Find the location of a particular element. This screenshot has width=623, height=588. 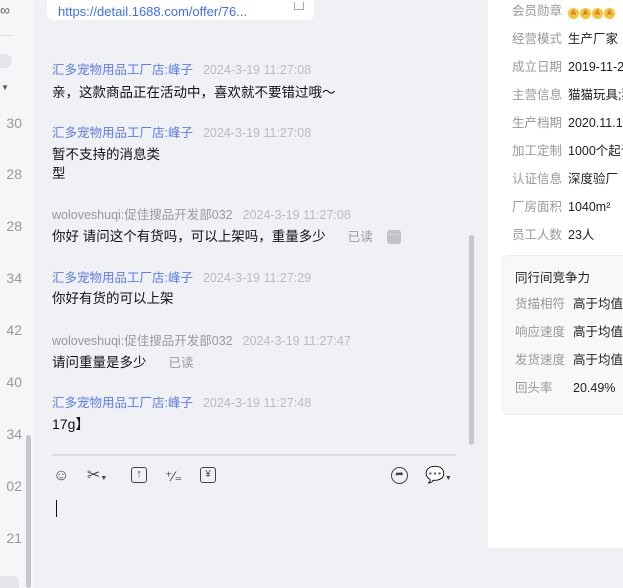

message-header: 汇多宠物用品工厂店:峰子 2024-3-19 11:27:48 is located at coordinates (181, 401).